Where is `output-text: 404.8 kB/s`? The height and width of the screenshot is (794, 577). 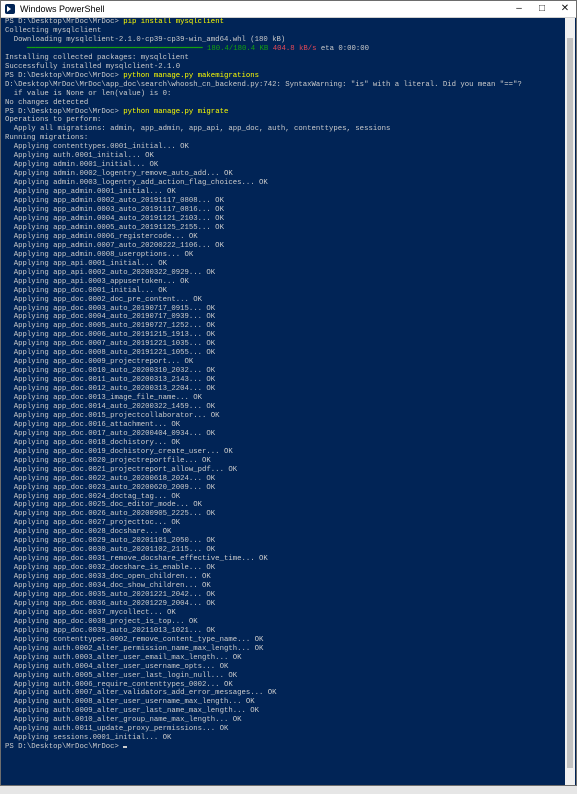 output-text: 404.8 kB/s is located at coordinates (292, 48).